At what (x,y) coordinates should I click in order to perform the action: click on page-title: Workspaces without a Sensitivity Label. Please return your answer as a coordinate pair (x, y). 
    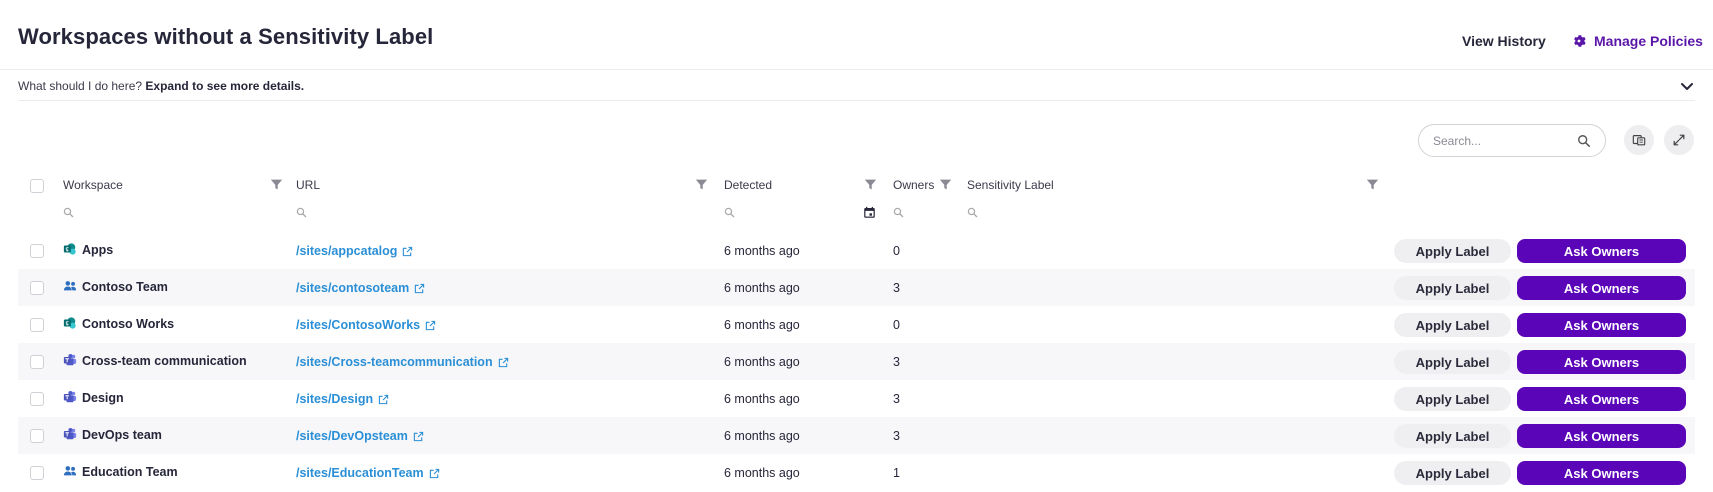
    Looking at the image, I should click on (226, 36).